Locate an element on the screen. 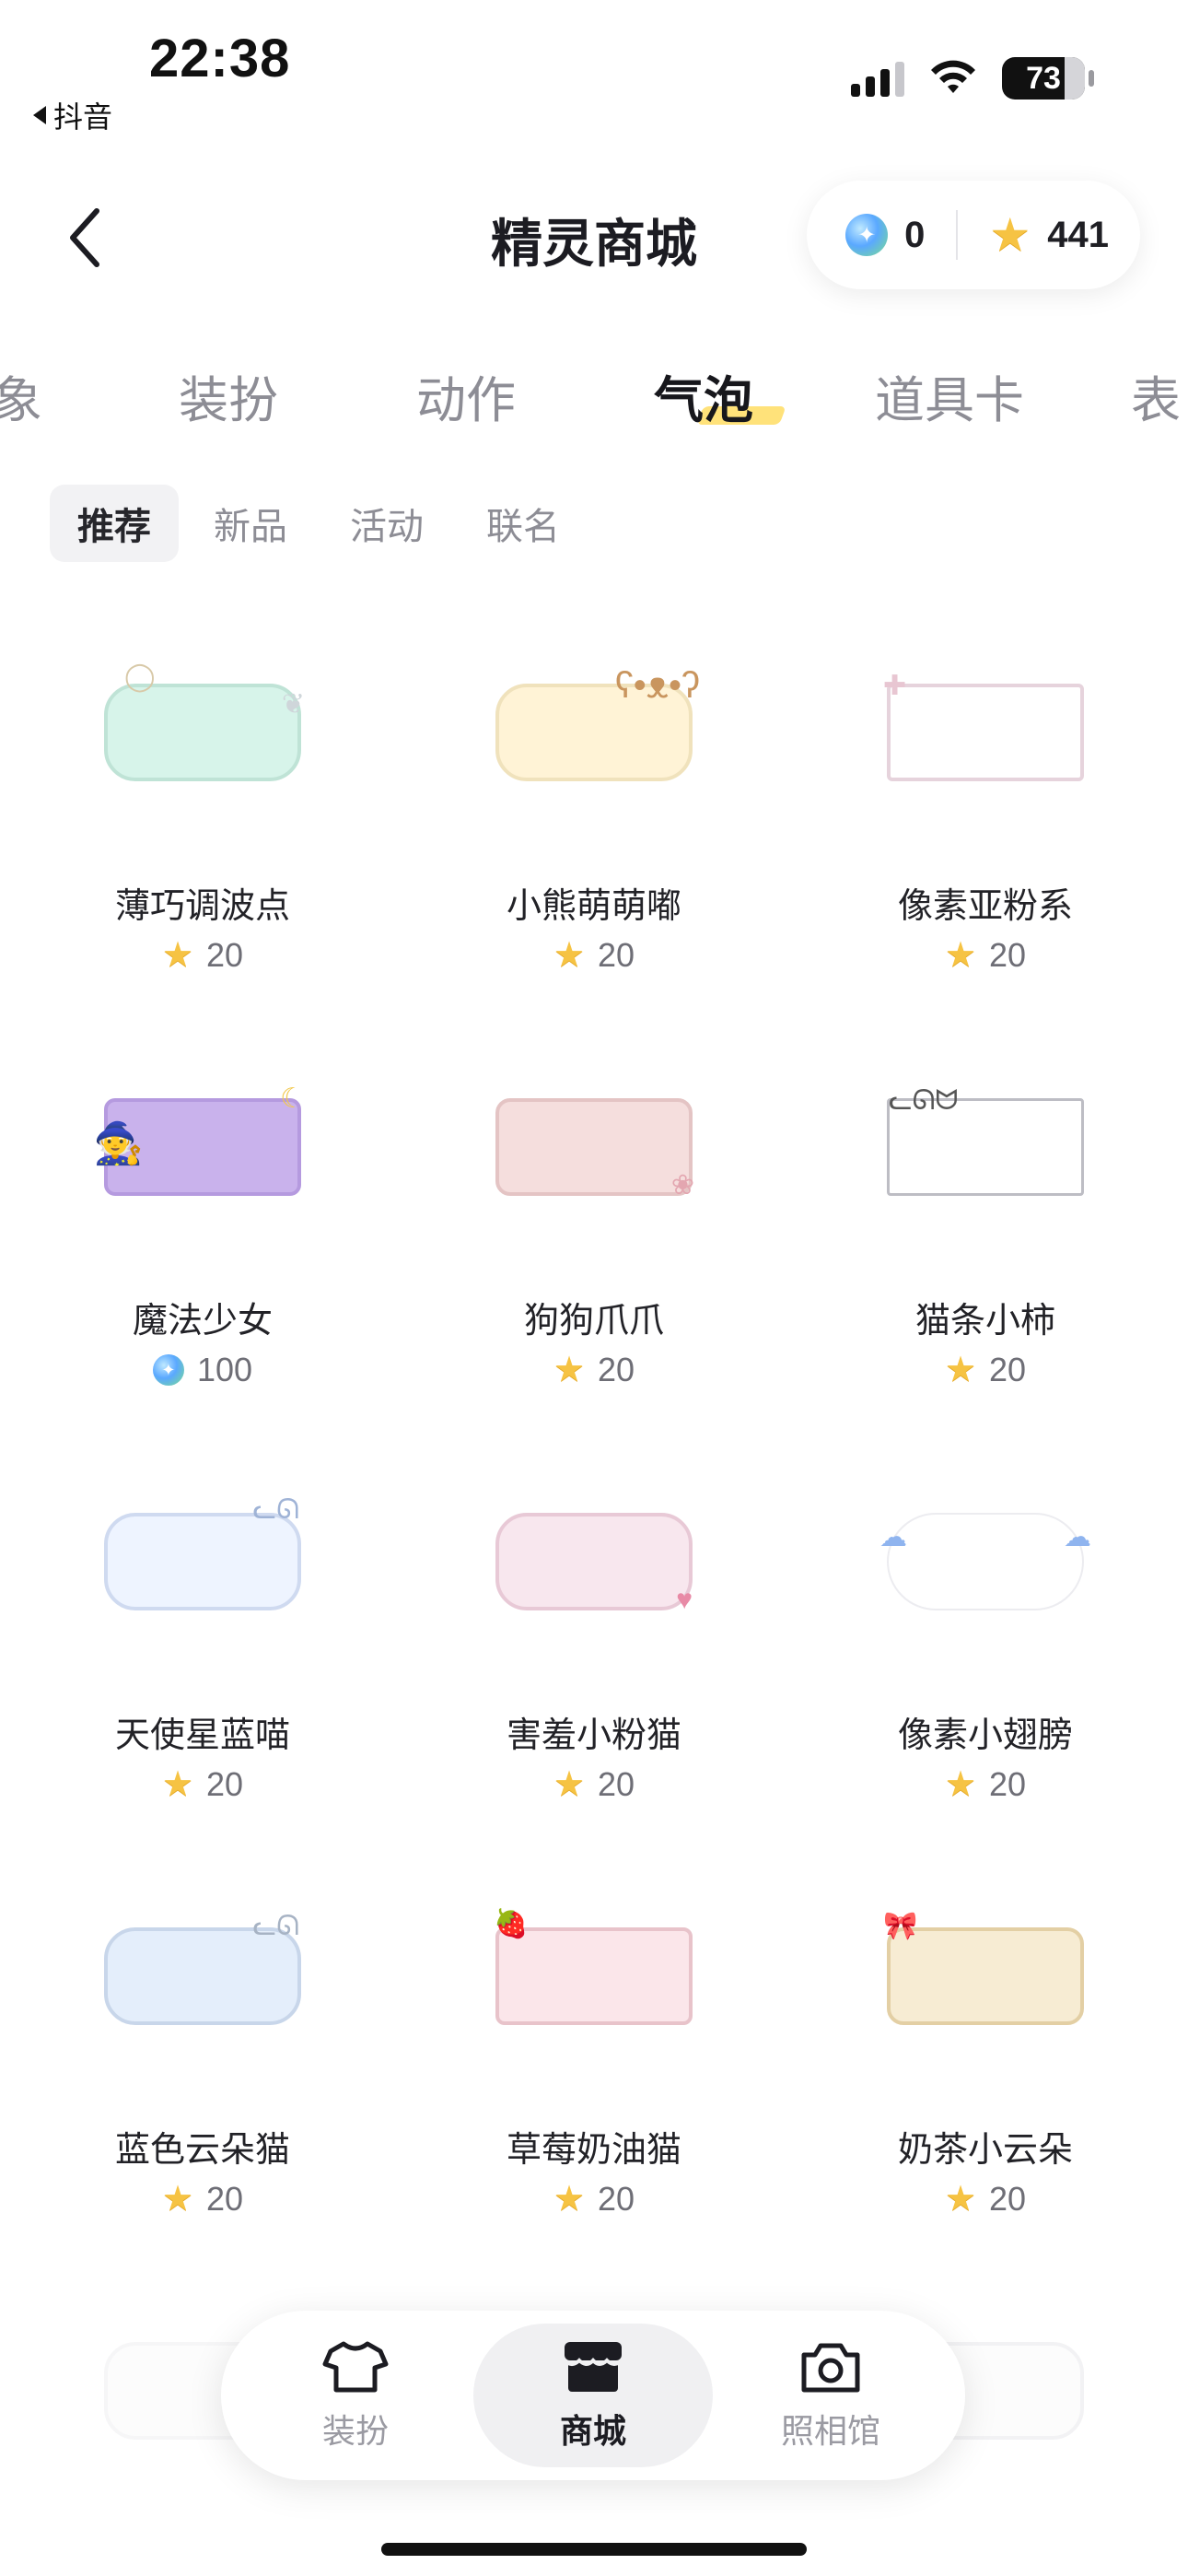  back-to-app-link: 抖音 is located at coordinates (72, 115).